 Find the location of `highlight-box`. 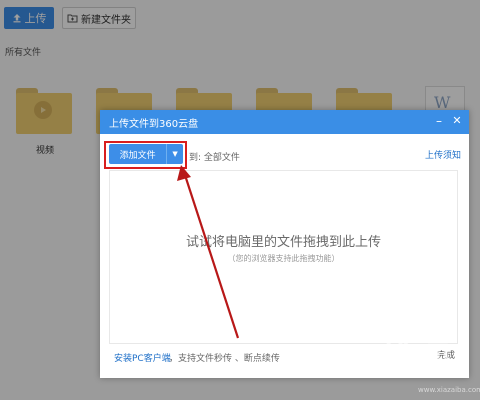

highlight-box is located at coordinates (145, 155).